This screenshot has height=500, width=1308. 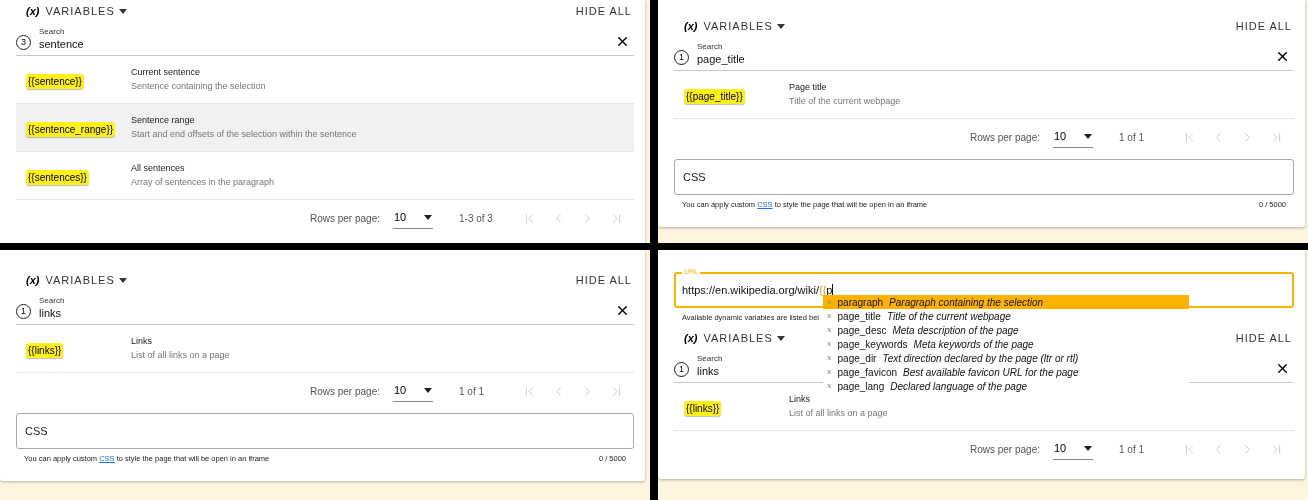 What do you see at coordinates (857, 358) in the screenshot?
I see `suggestion-name: page_dir` at bounding box center [857, 358].